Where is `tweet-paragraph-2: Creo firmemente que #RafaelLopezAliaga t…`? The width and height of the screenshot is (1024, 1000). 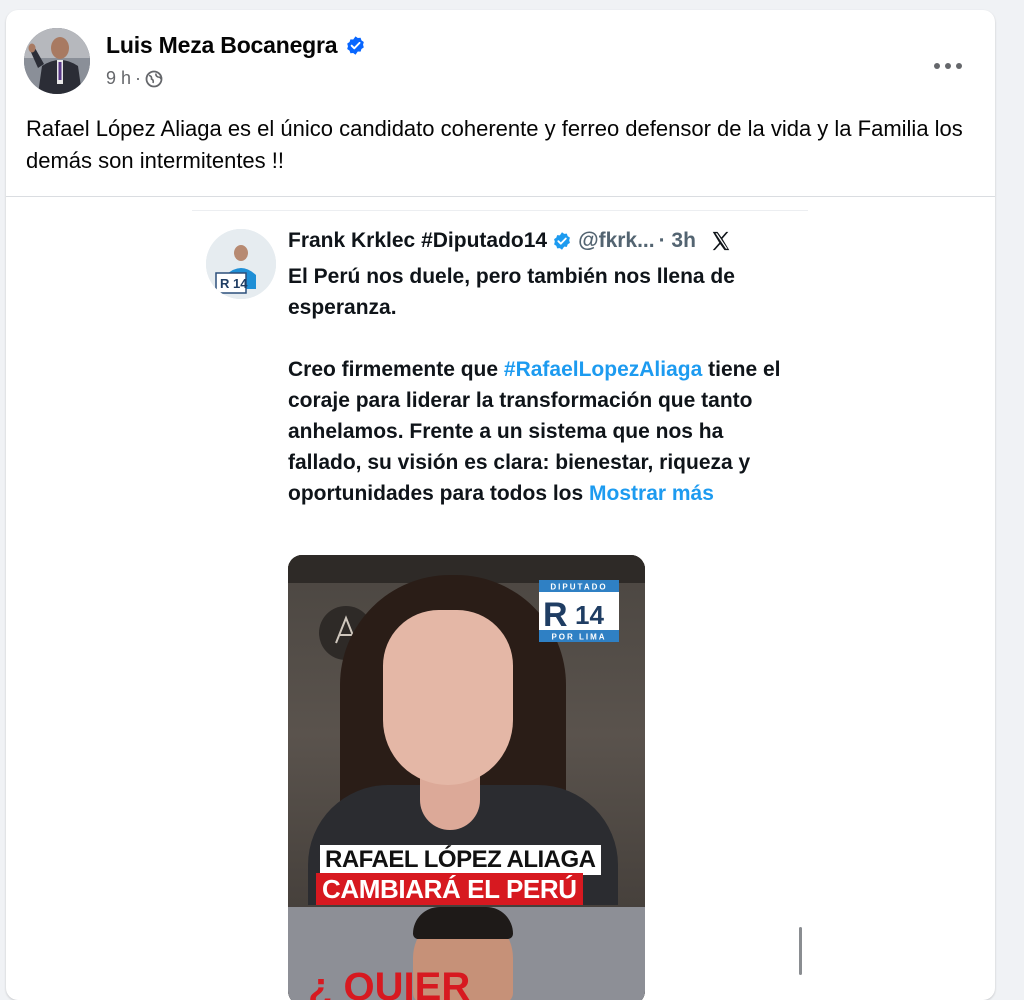 tweet-paragraph-2: Creo firmemente que #RafaelLopezAliaga t… is located at coordinates (538, 431).